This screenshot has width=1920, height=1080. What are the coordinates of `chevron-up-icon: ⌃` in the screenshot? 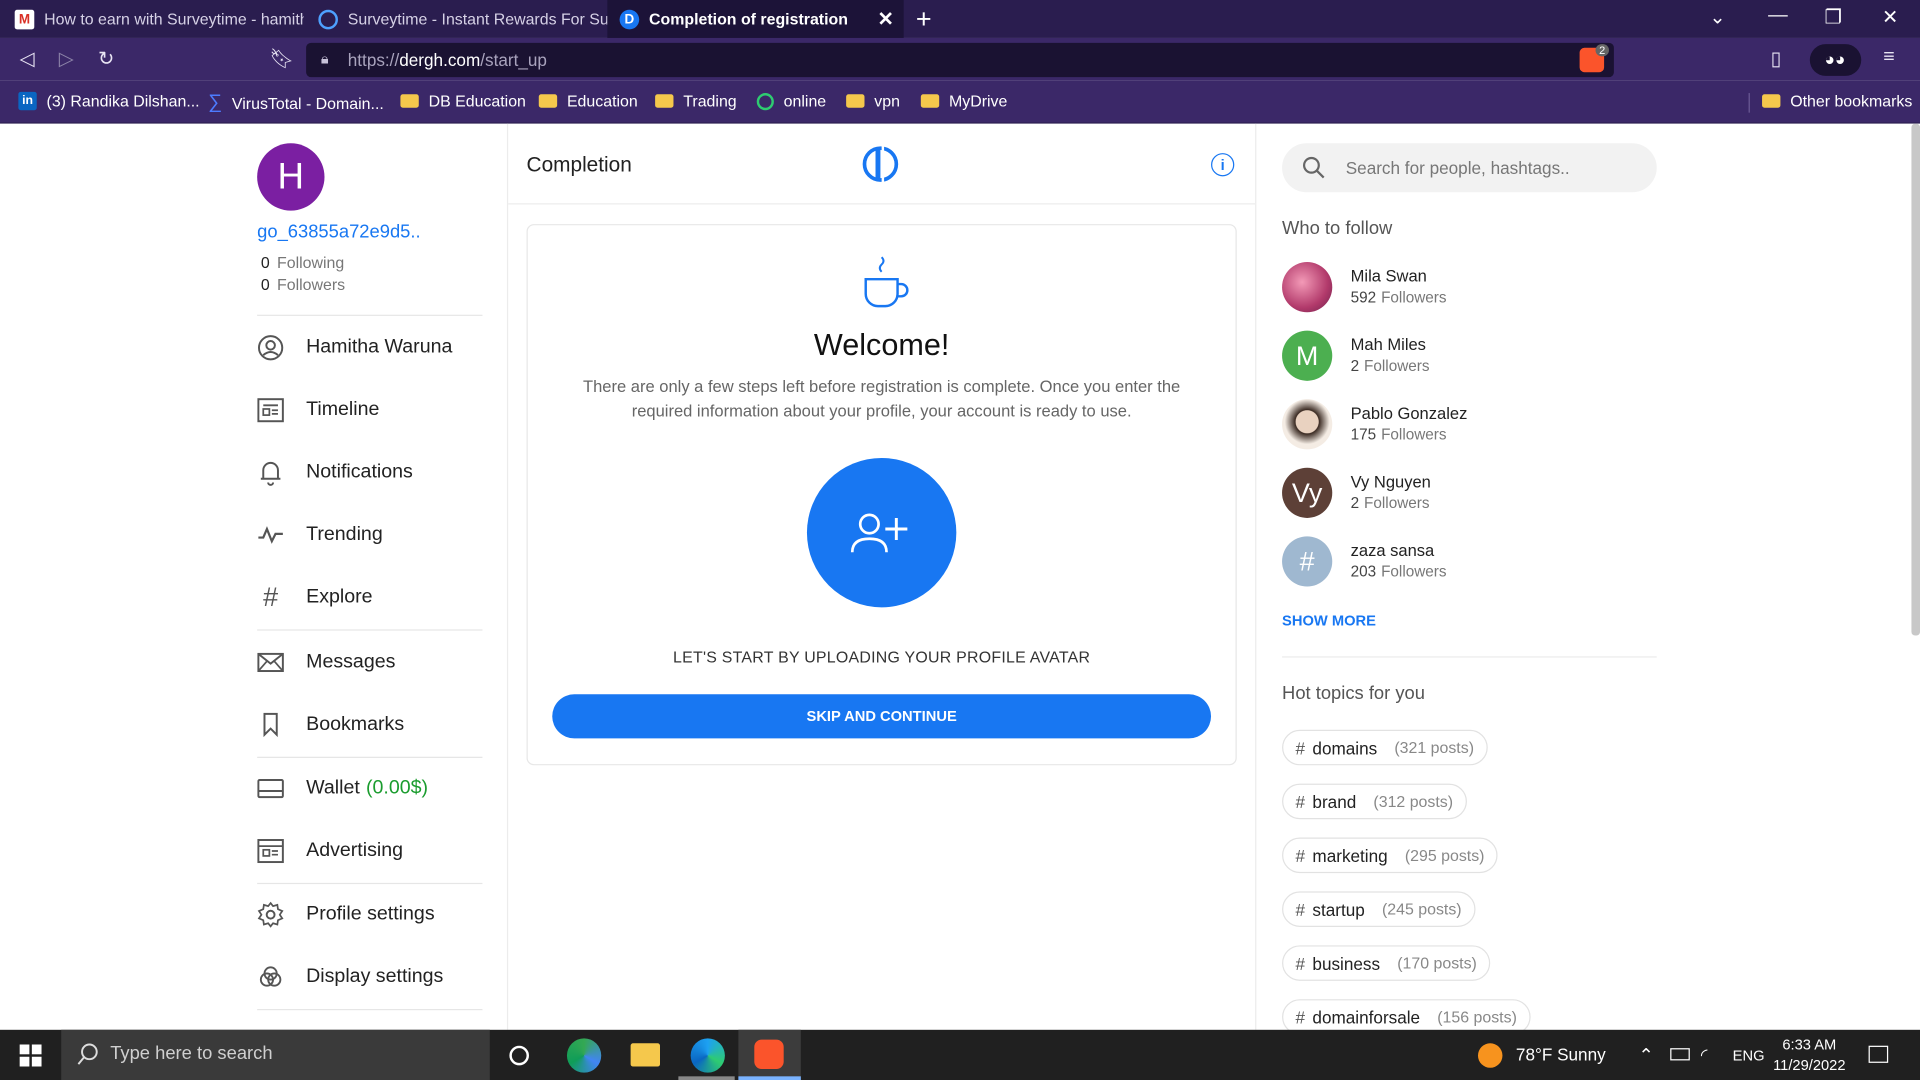 It's located at (1645, 1055).